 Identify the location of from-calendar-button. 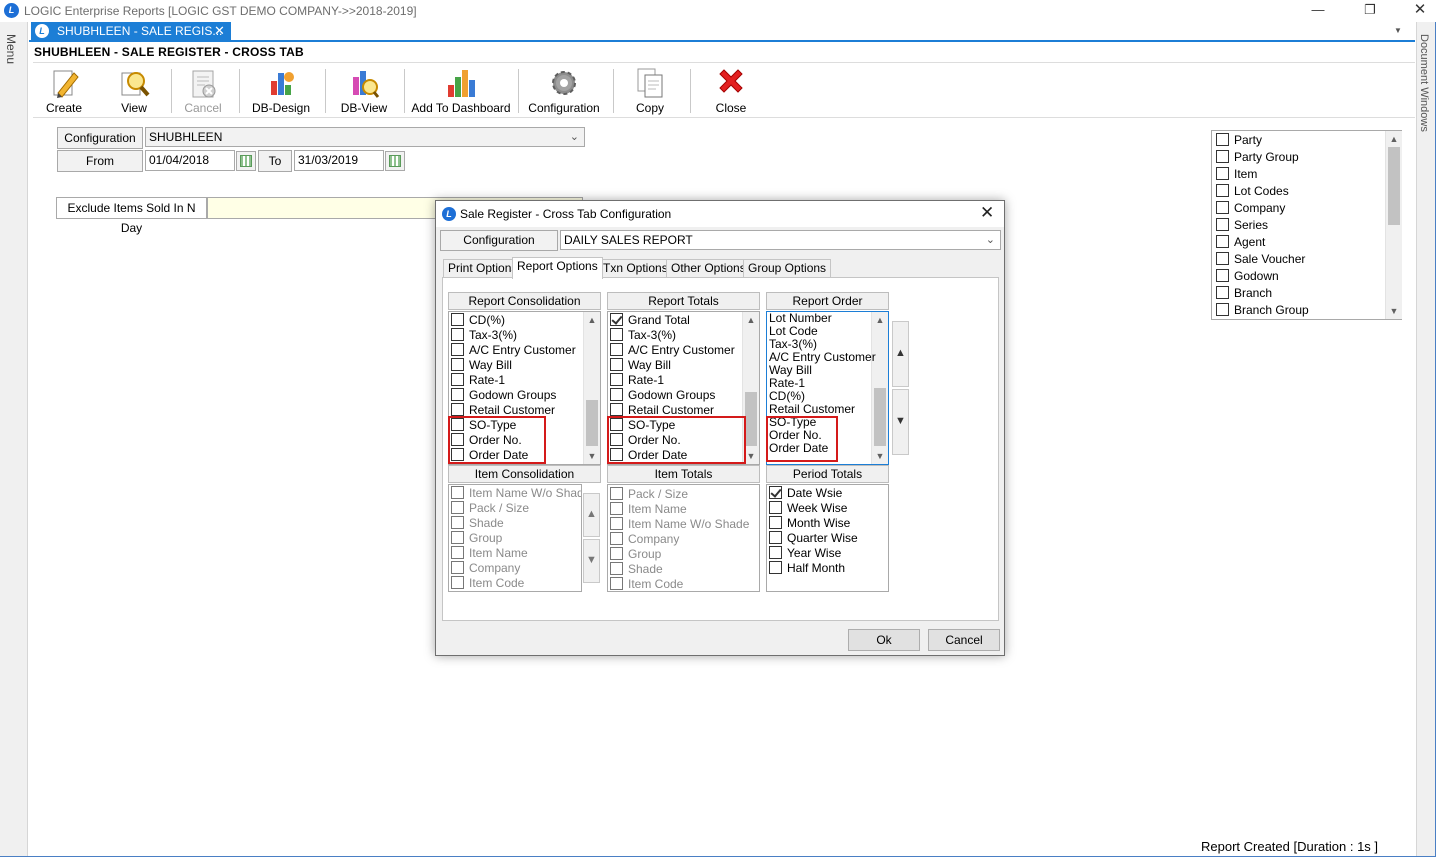
(246, 161).